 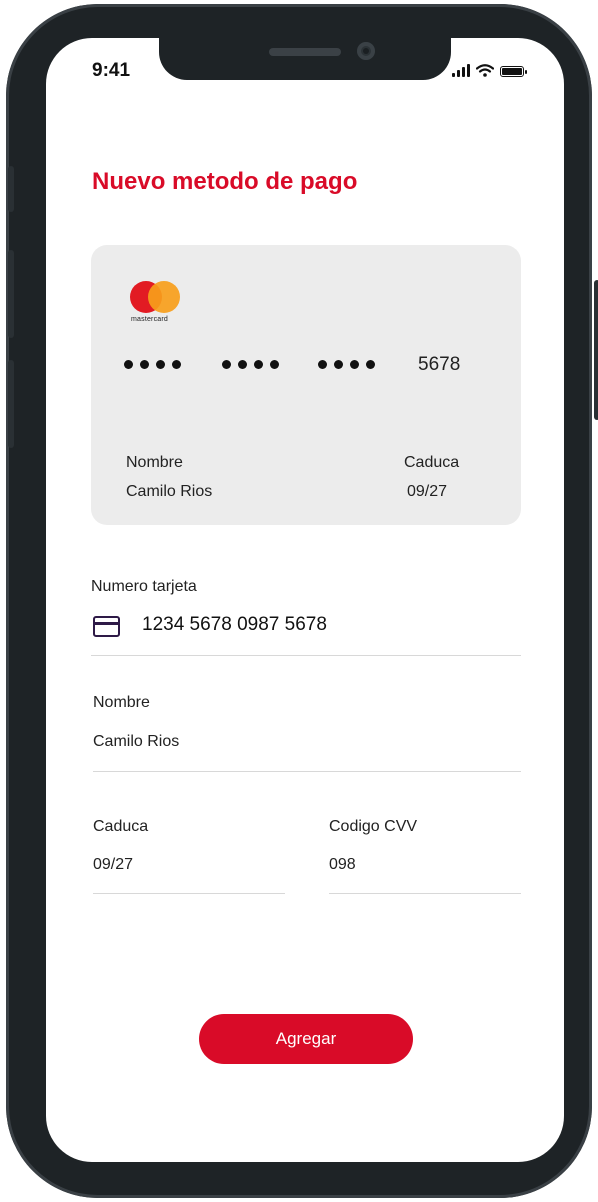 I want to click on notch, so click(x=305, y=59).